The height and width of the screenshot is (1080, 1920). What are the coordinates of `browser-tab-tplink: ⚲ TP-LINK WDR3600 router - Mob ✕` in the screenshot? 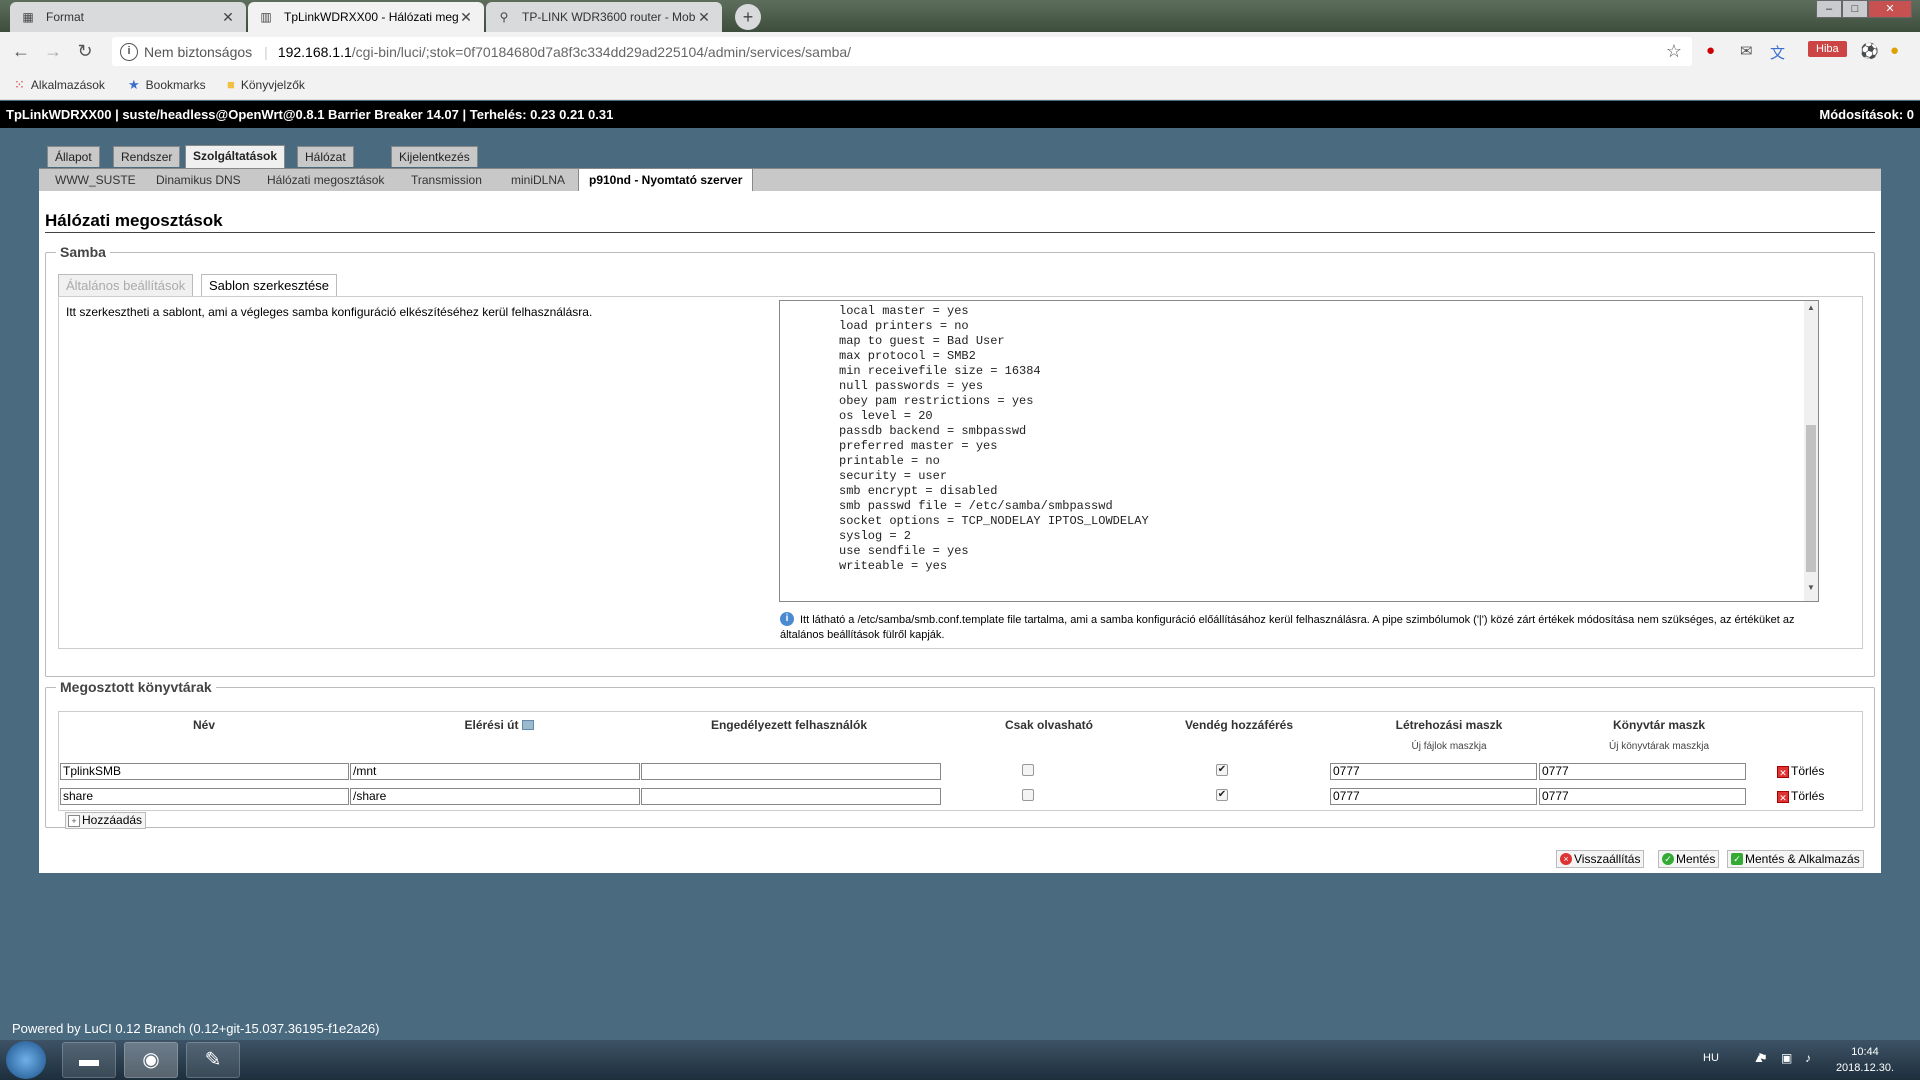 It's located at (604, 17).